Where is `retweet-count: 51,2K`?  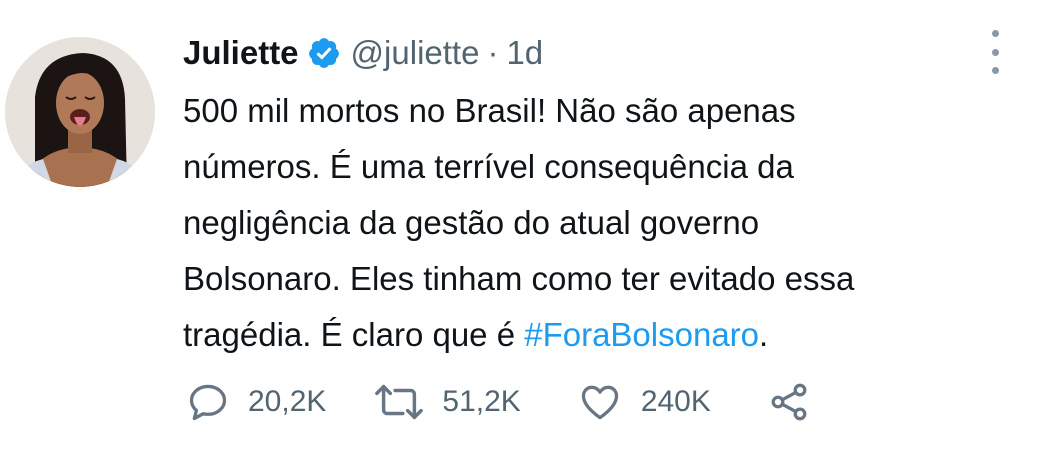
retweet-count: 51,2K is located at coordinates (481, 401).